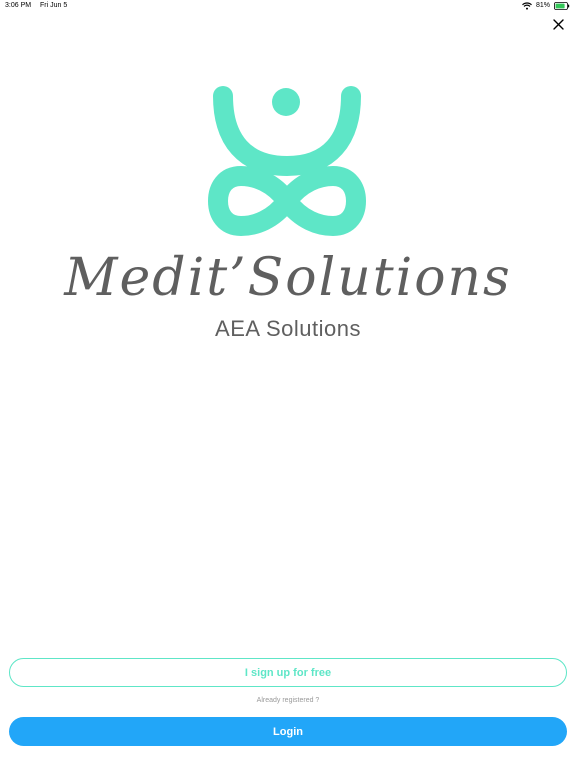  I want to click on brand-subtitle: AEA Solutions, so click(288, 328).